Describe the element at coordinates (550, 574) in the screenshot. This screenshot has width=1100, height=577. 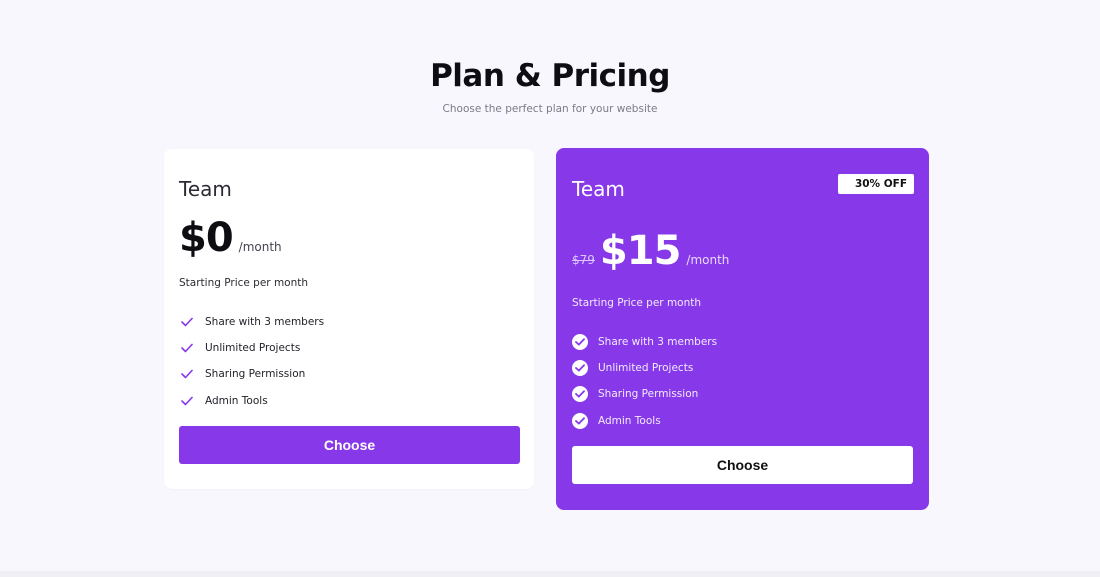
I see `bottom-divider` at that location.